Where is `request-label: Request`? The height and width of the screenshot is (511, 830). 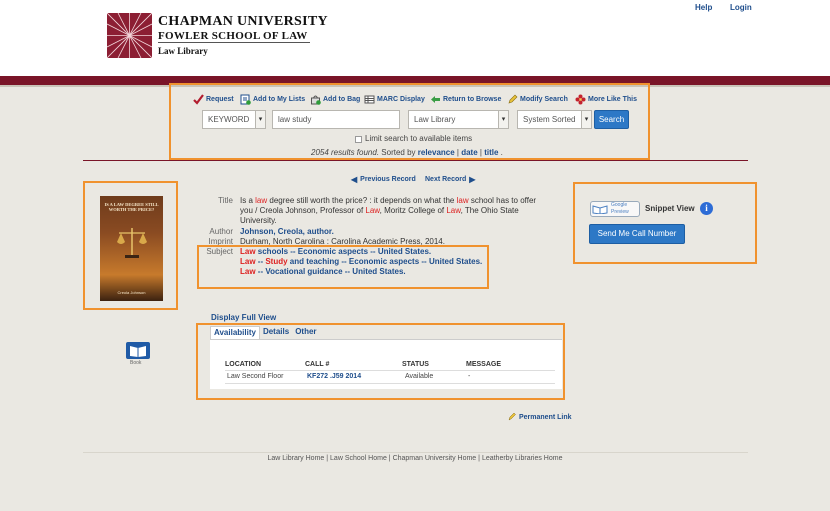
request-label: Request is located at coordinates (220, 99).